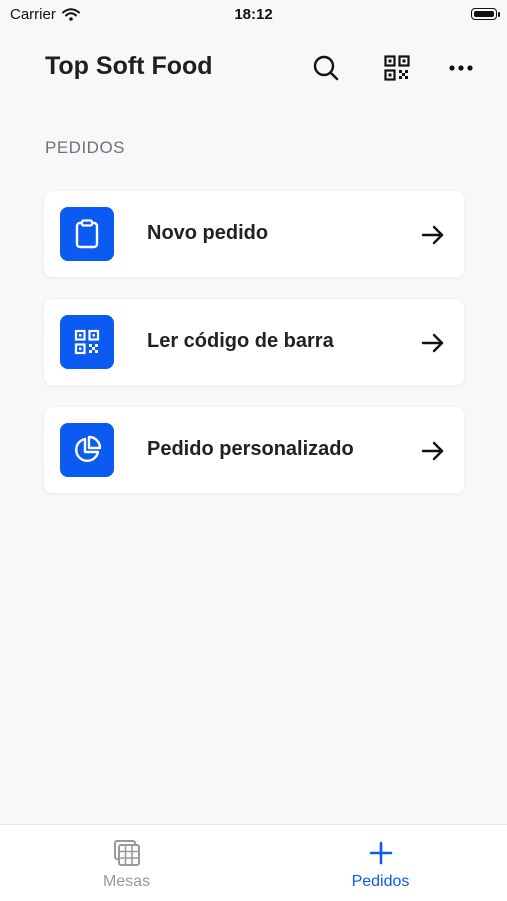  What do you see at coordinates (127, 853) in the screenshot?
I see `table-grid-icon` at bounding box center [127, 853].